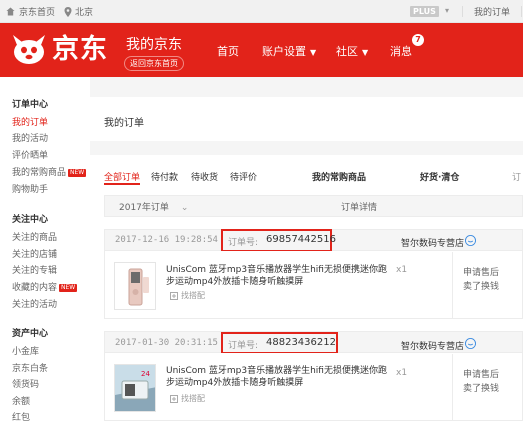 This screenshot has width=523, height=427. Describe the element at coordinates (34, 269) in the screenshot. I see `sidebar-item-followed-albums: 关注的专辑` at that location.